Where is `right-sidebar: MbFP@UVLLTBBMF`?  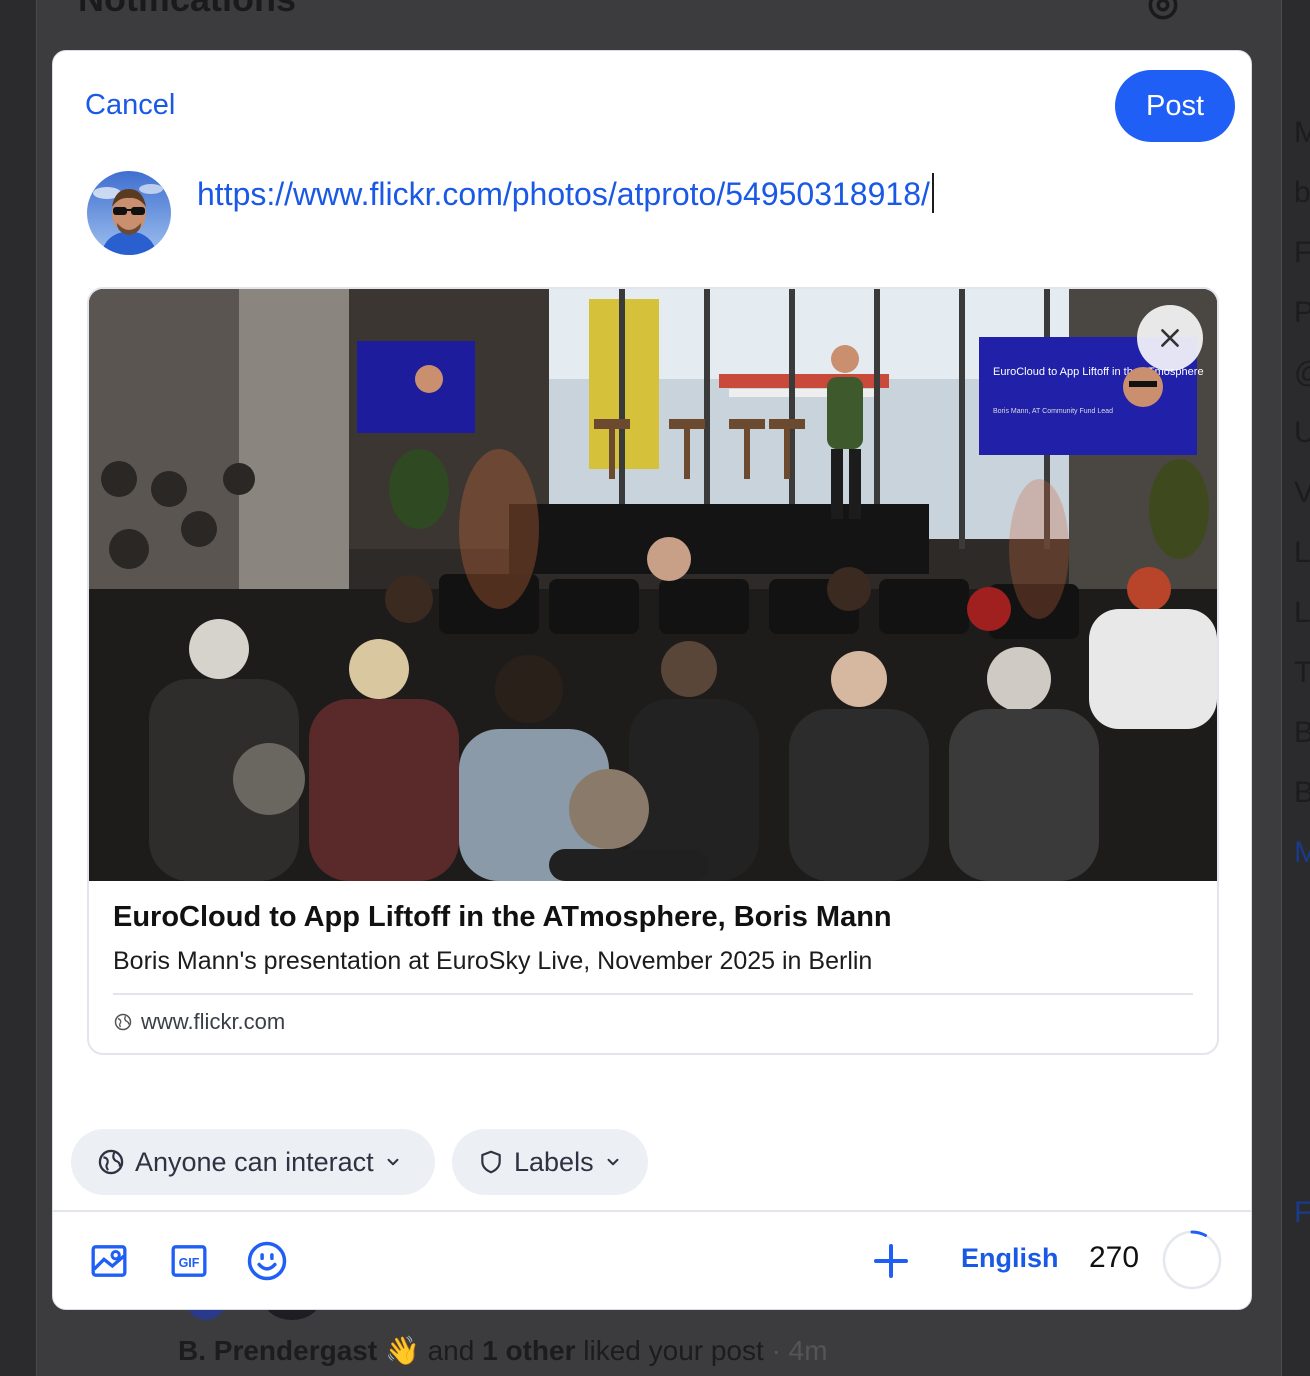
right-sidebar: MbFP@UVLLTBBMF is located at coordinates (1301, 688).